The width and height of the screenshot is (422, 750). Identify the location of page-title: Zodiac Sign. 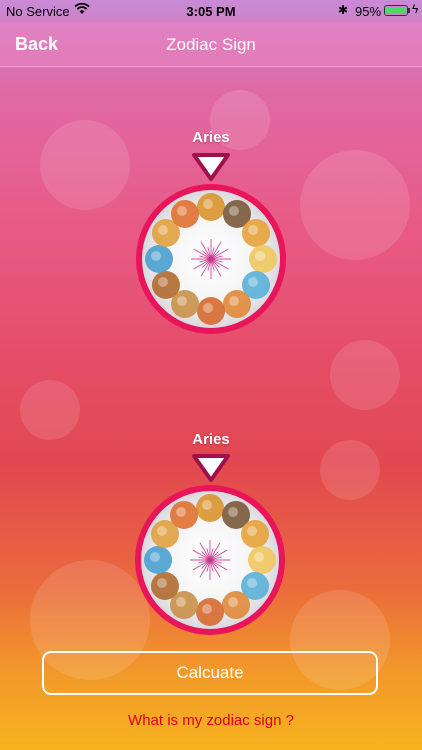
(211, 44).